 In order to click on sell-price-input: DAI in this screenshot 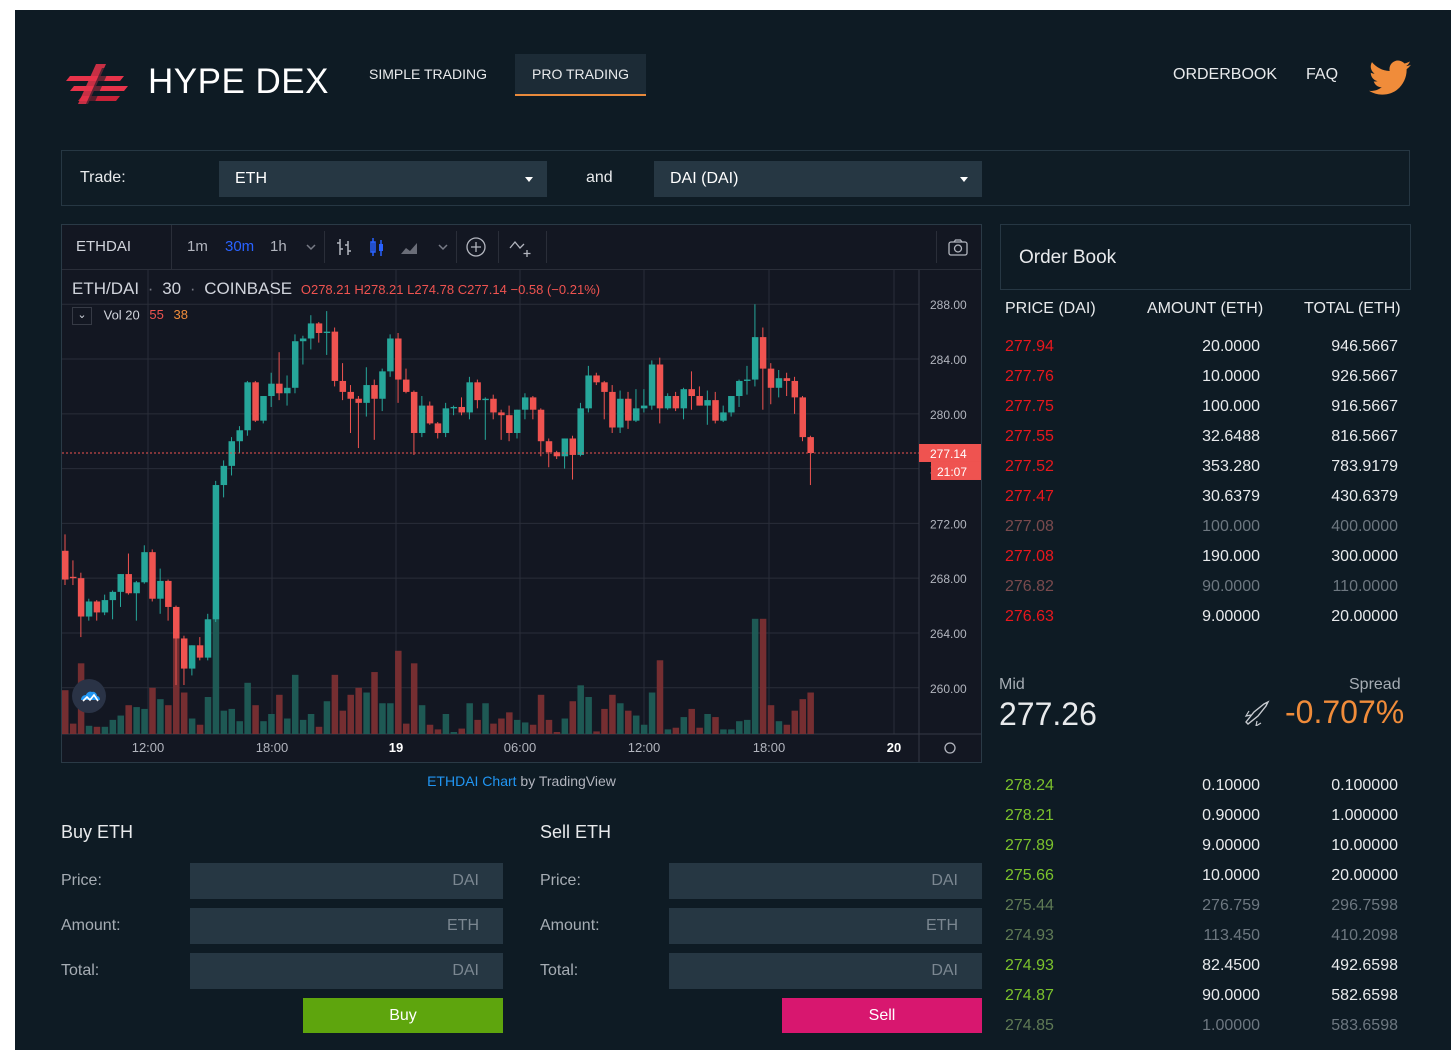, I will do `click(825, 881)`.